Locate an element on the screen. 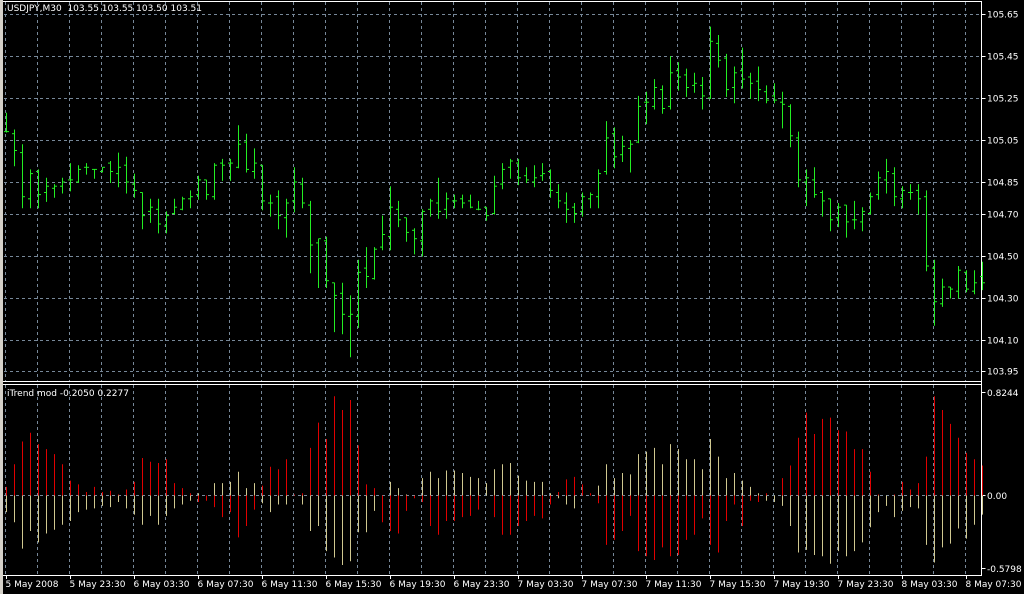 This screenshot has height=594, width=1024. time-tick-label: 6 May 15:30 is located at coordinates (354, 585).